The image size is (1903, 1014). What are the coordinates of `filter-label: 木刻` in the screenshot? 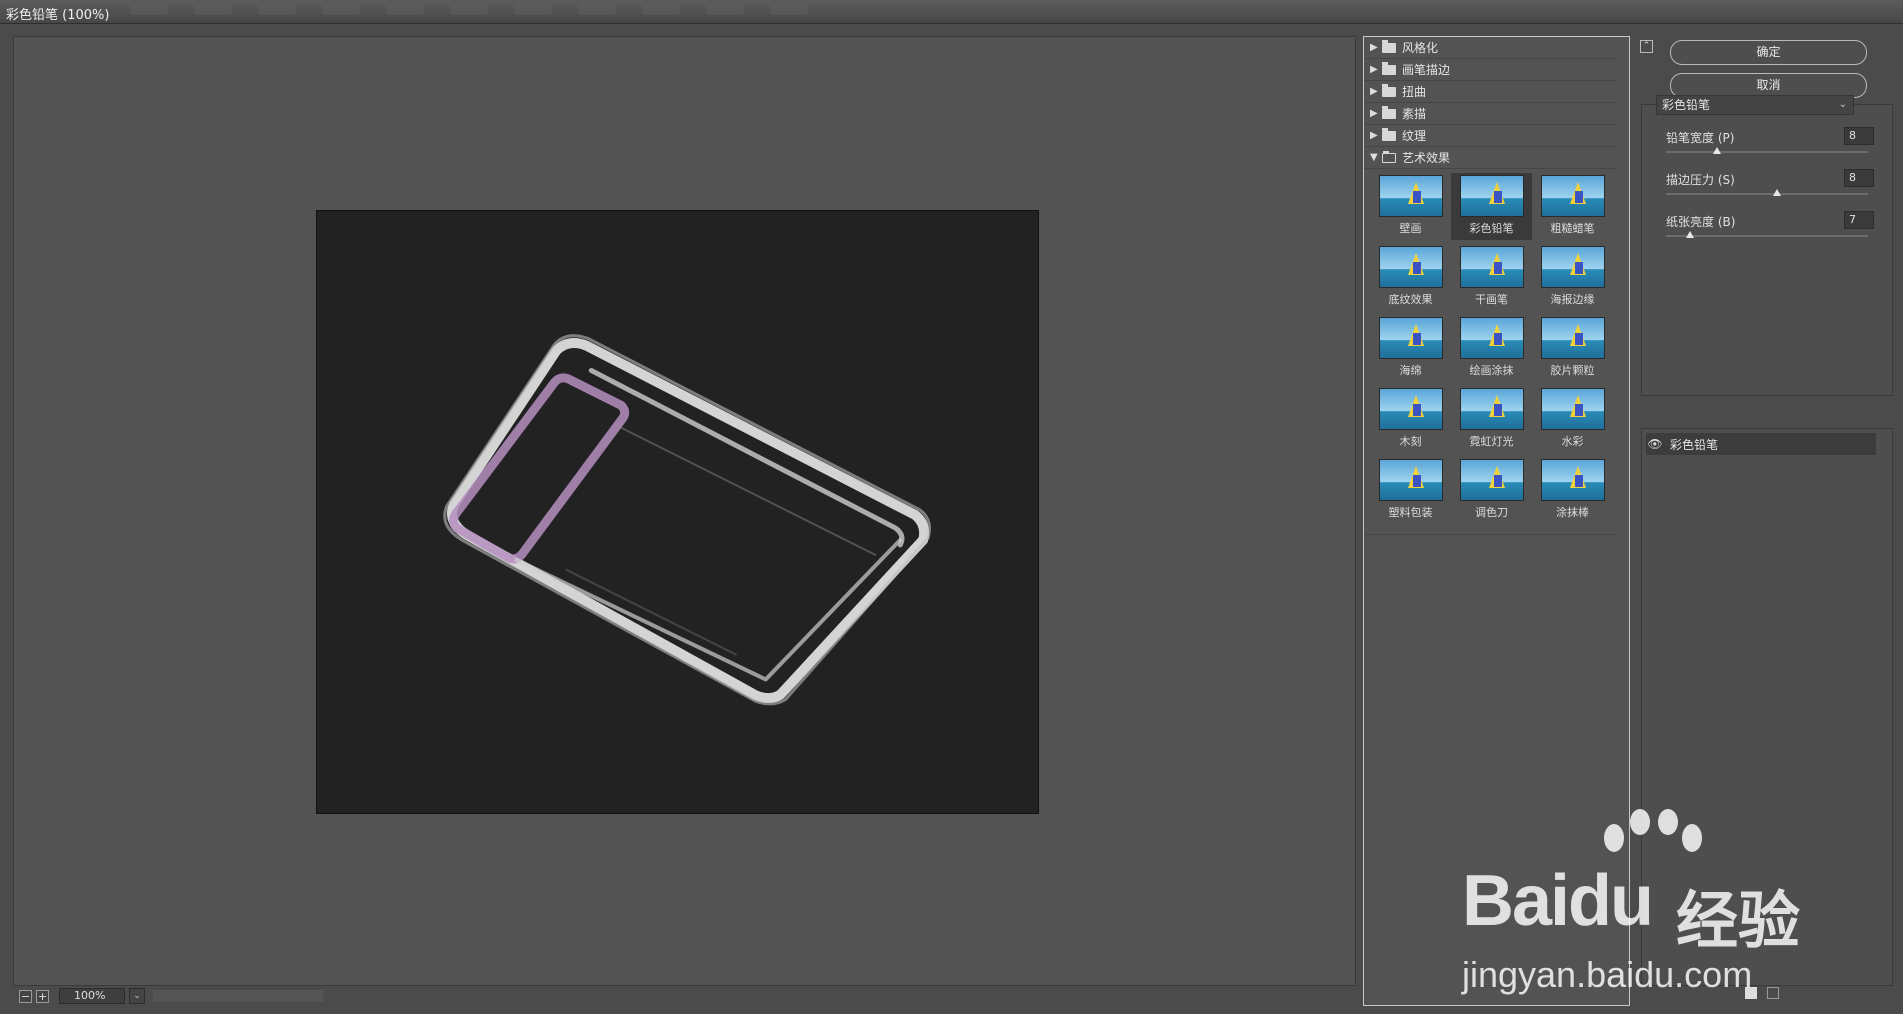 It's located at (1410, 441).